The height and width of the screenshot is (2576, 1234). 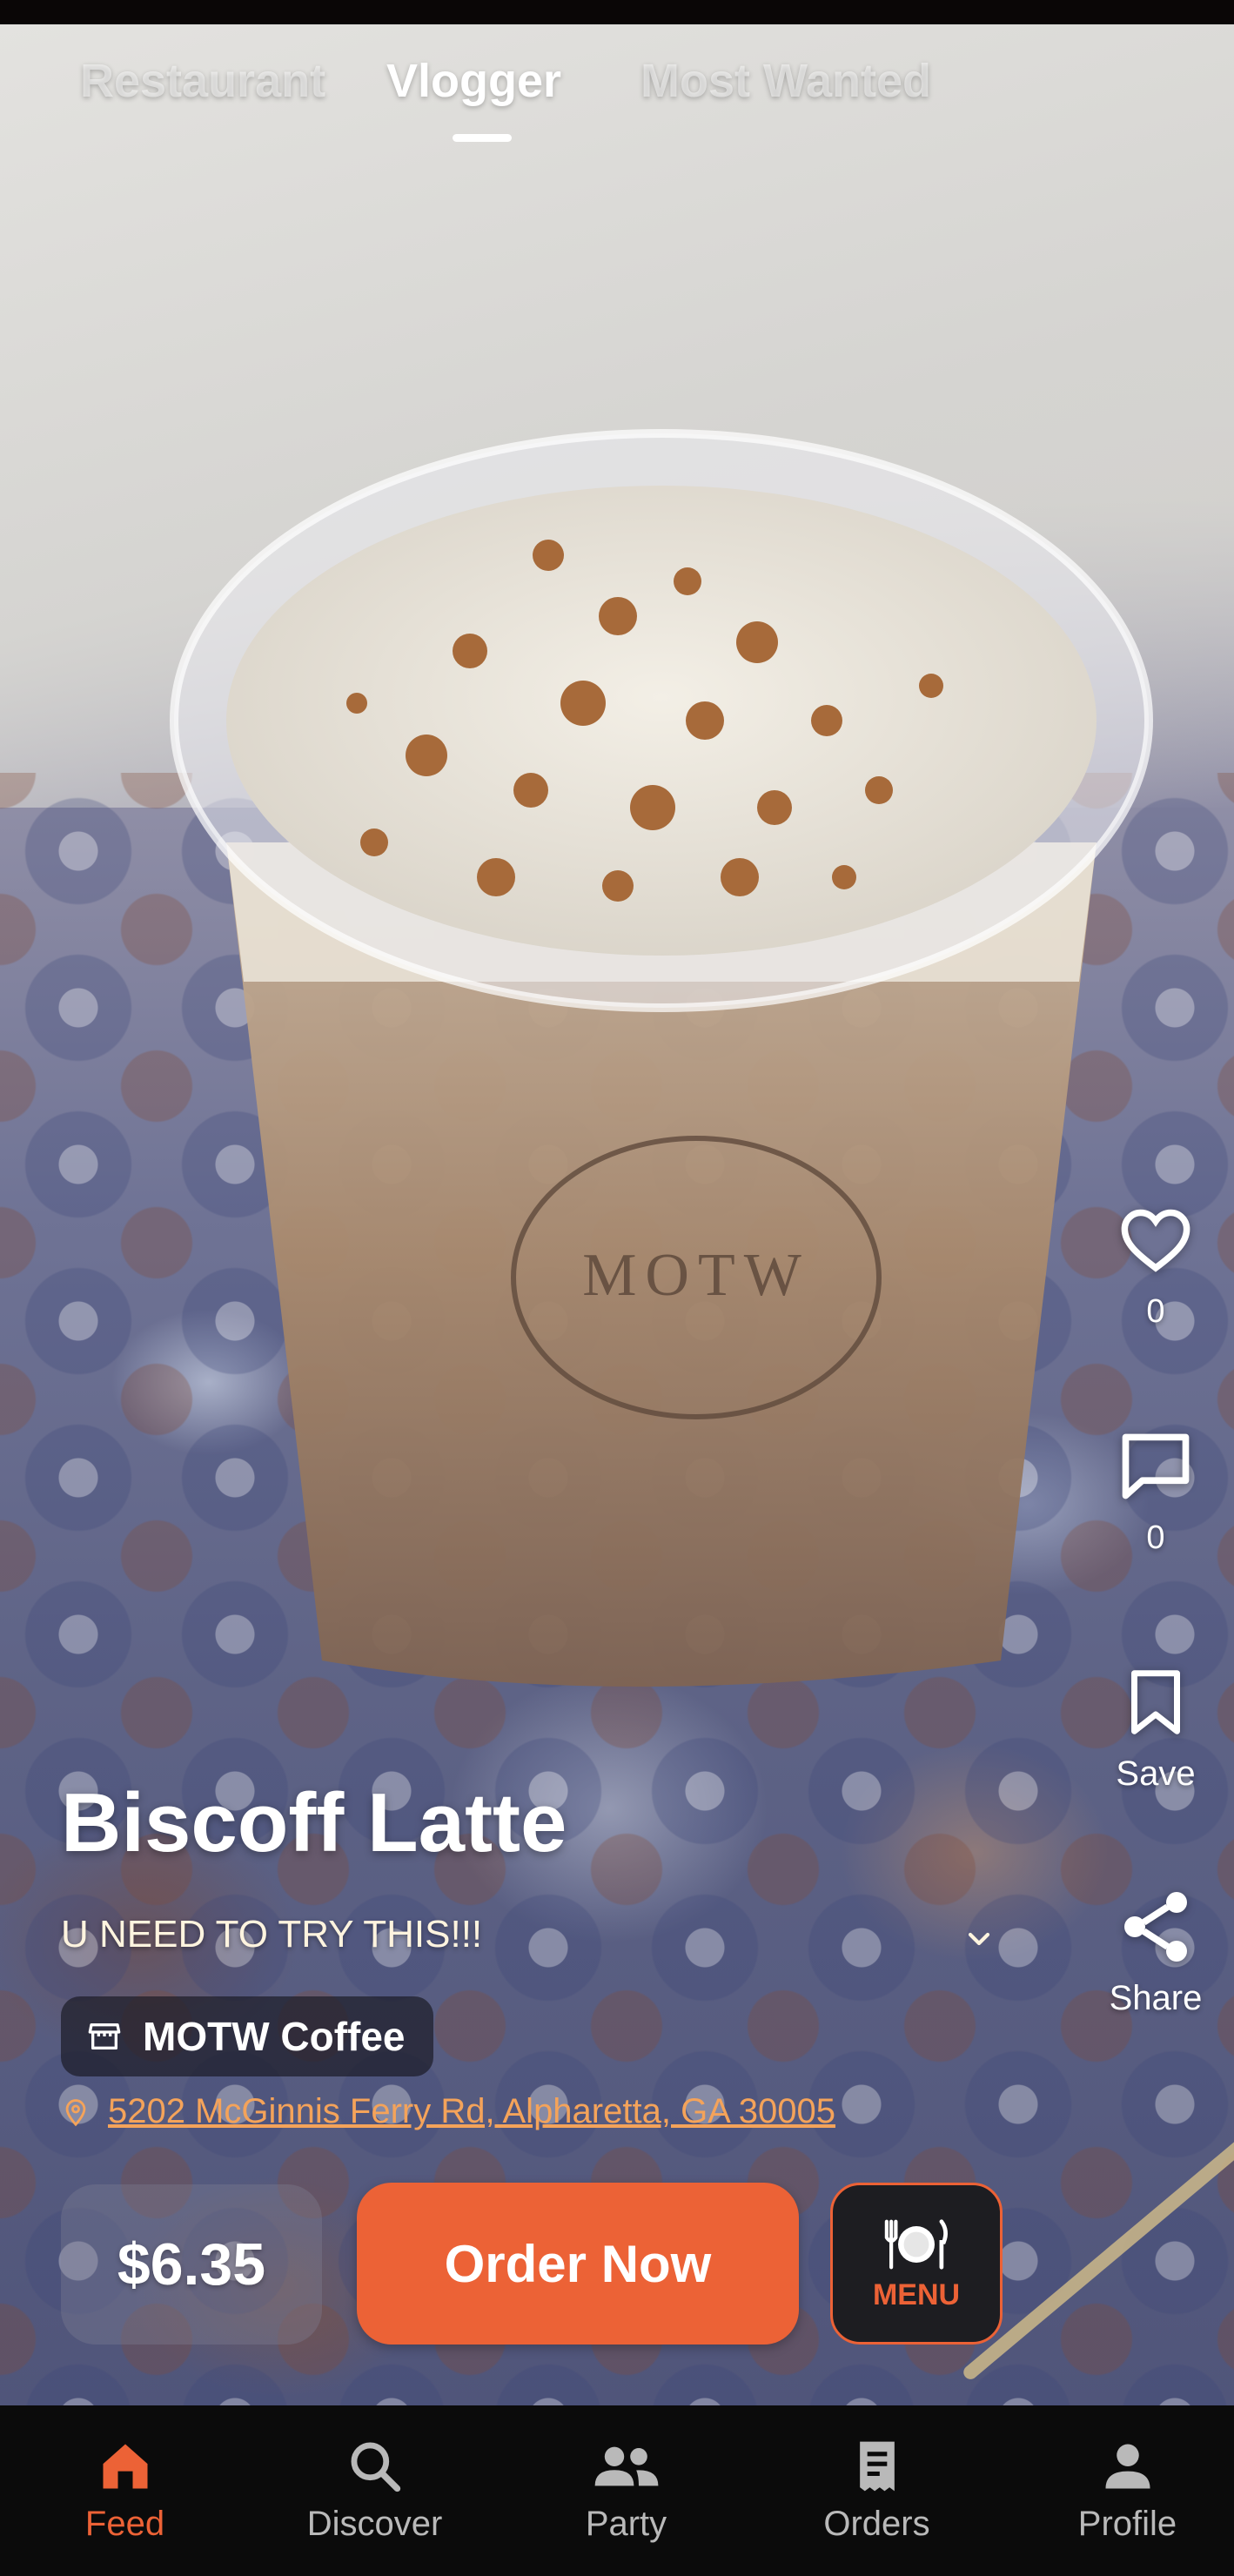 What do you see at coordinates (1155, 1240) in the screenshot?
I see `heart-icon` at bounding box center [1155, 1240].